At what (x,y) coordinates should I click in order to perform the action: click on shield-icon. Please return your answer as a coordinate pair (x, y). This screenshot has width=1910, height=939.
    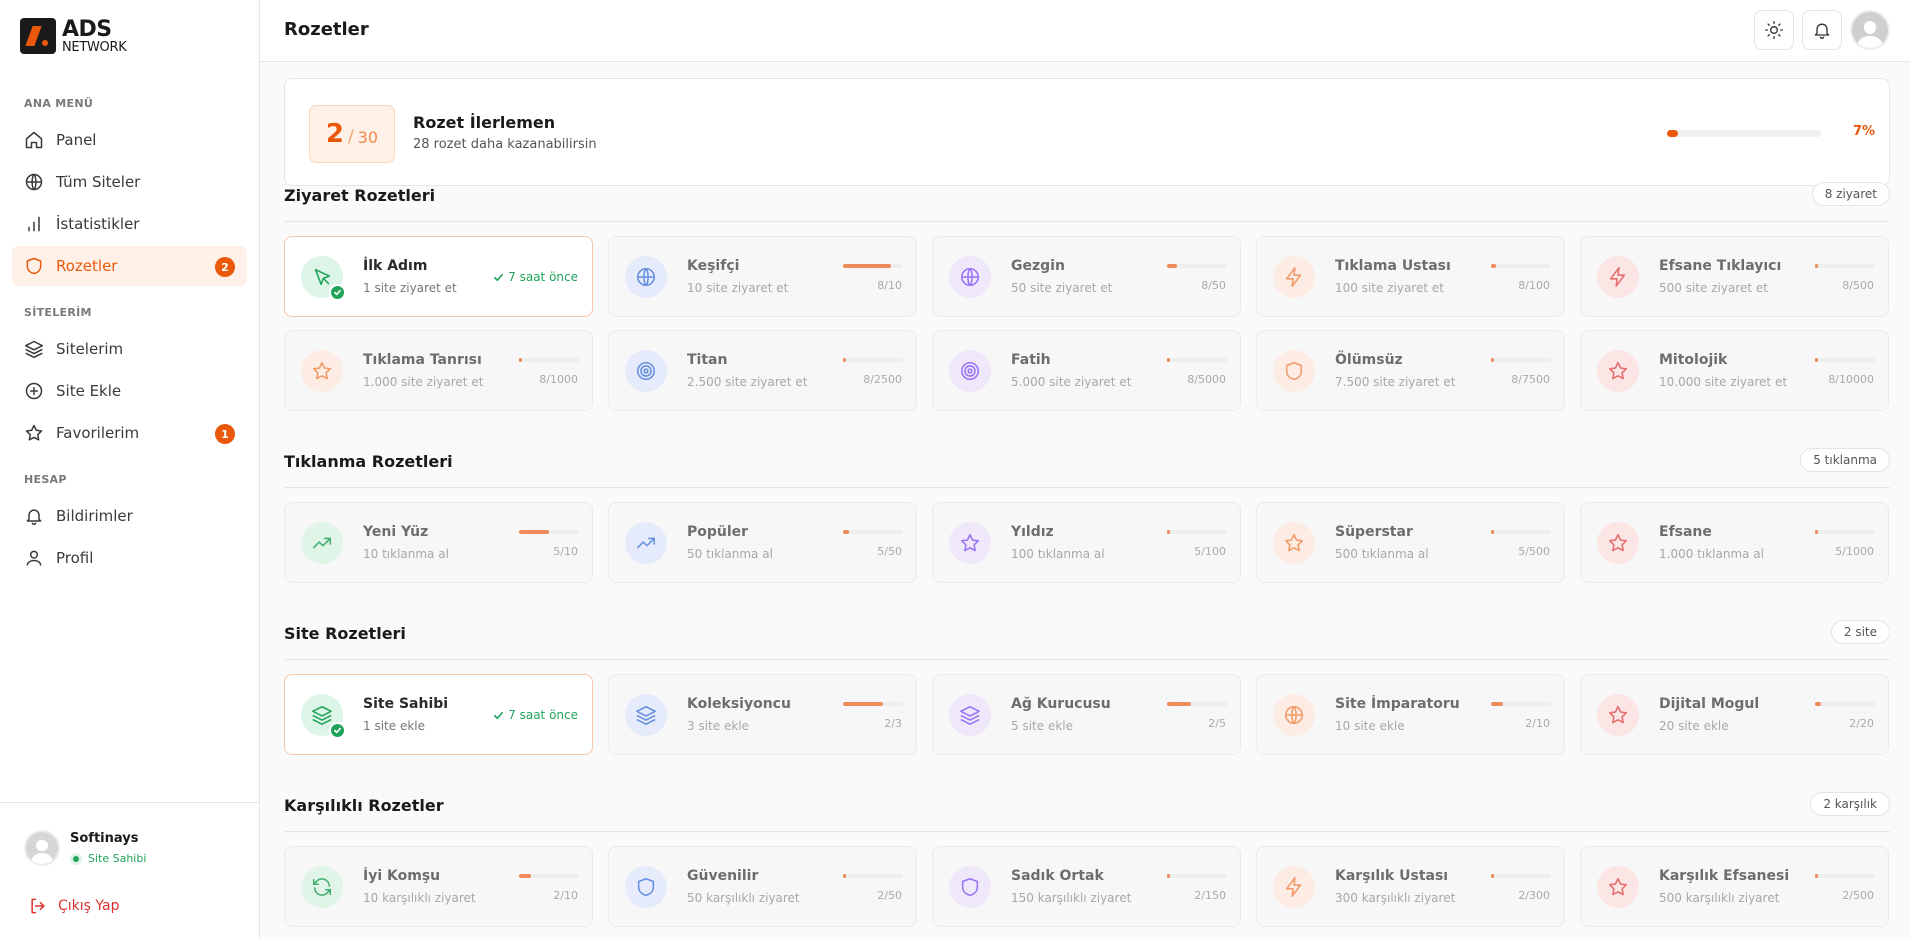
    Looking at the image, I should click on (1294, 371).